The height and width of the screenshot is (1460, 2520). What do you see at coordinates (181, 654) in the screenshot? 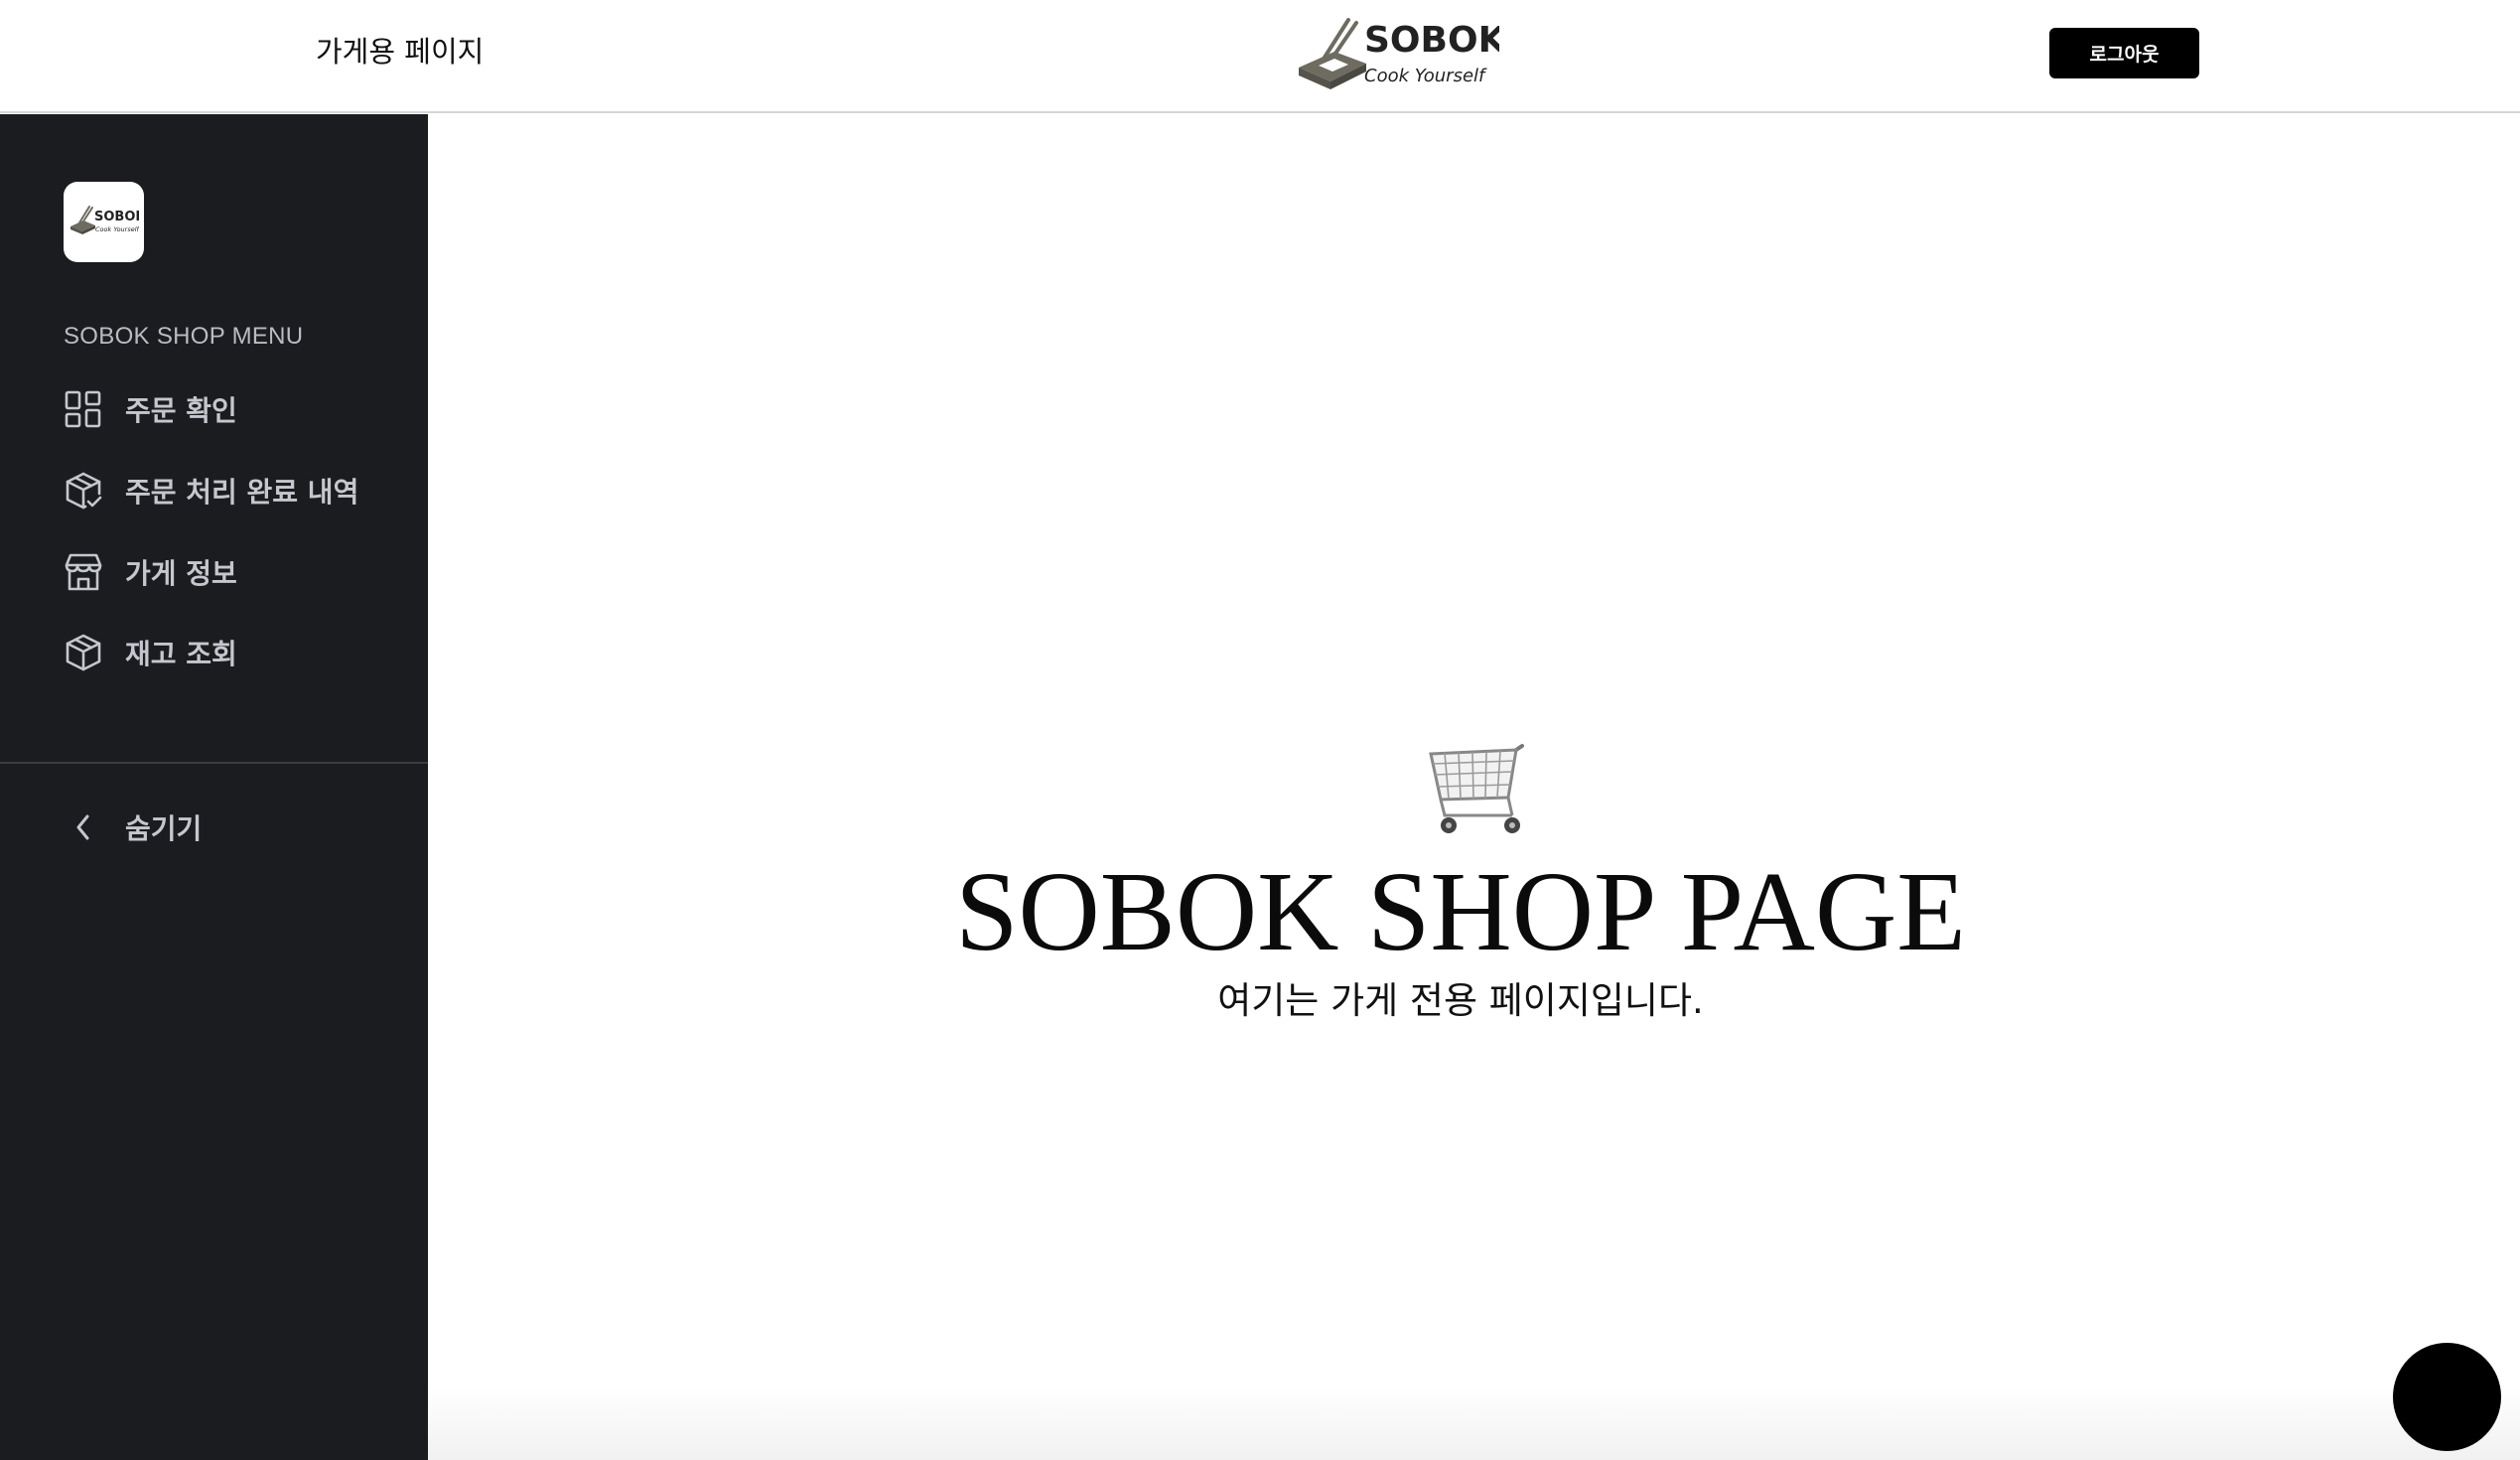
I see `sidebar-item-label: 재고 조회` at bounding box center [181, 654].